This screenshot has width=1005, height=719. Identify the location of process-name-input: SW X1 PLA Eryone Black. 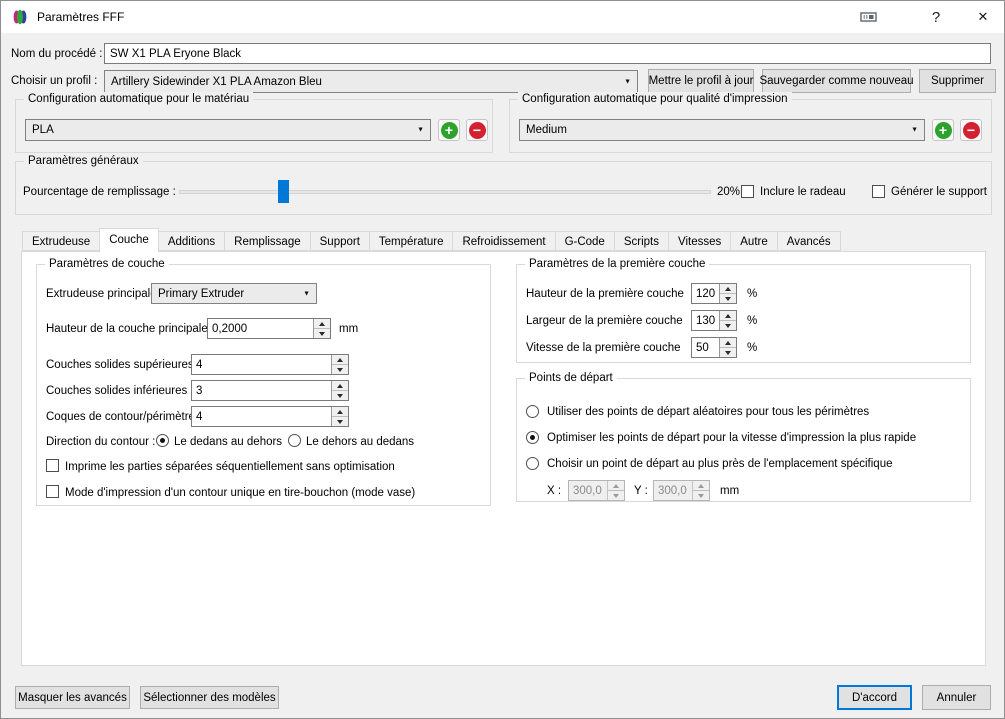
(547, 53).